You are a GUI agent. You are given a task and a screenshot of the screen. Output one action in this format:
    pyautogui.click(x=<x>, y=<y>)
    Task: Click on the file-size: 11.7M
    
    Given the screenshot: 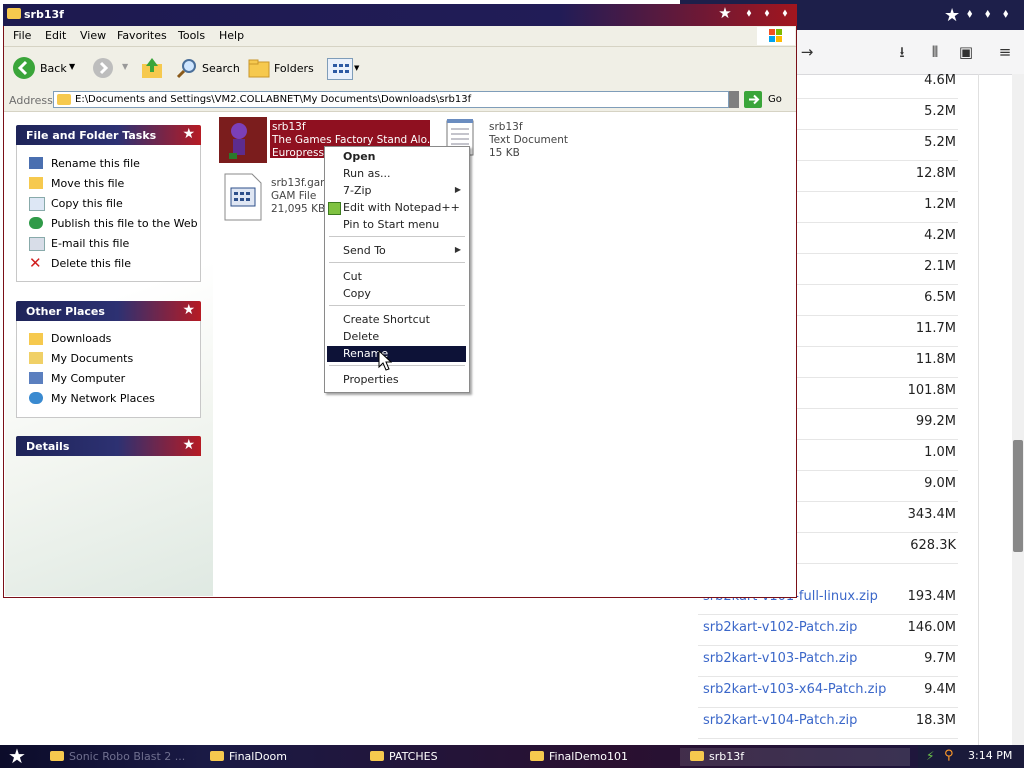 What is the action you would take?
    pyautogui.click(x=935, y=328)
    